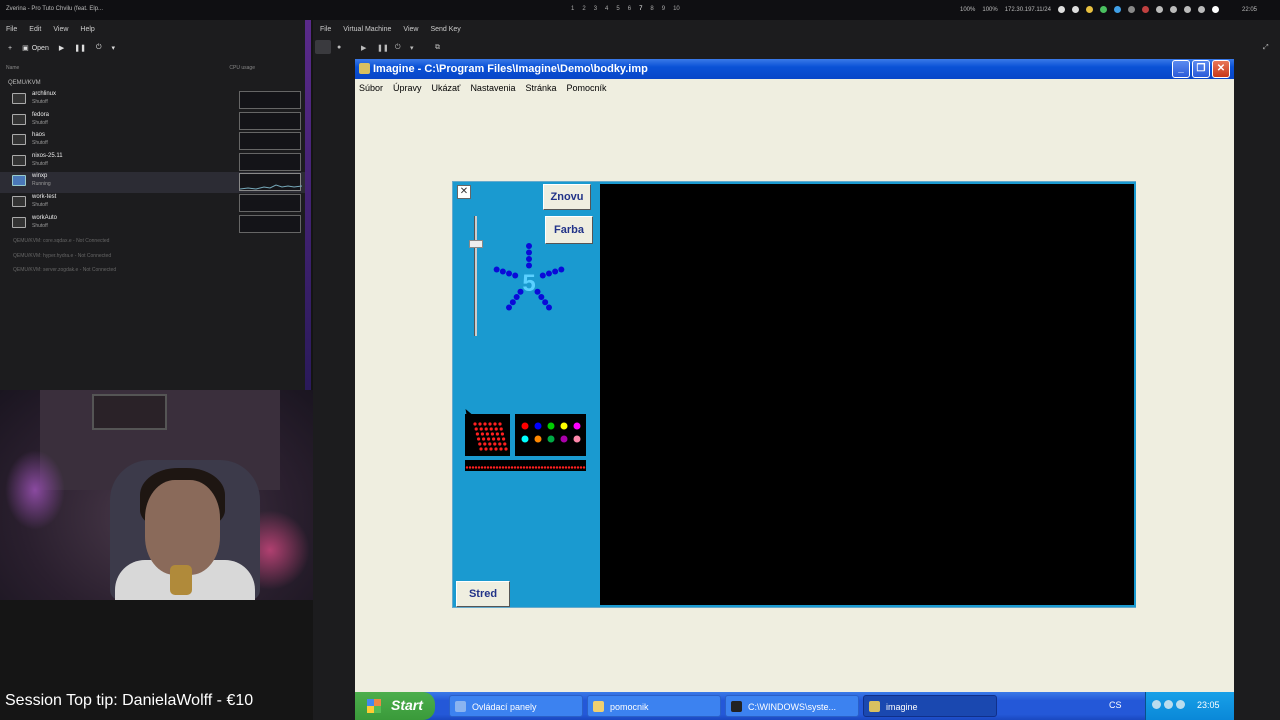 The width and height of the screenshot is (1280, 720). I want to click on vm-row-nixos: nixos-25.11 Shutoff, so click(153, 162).